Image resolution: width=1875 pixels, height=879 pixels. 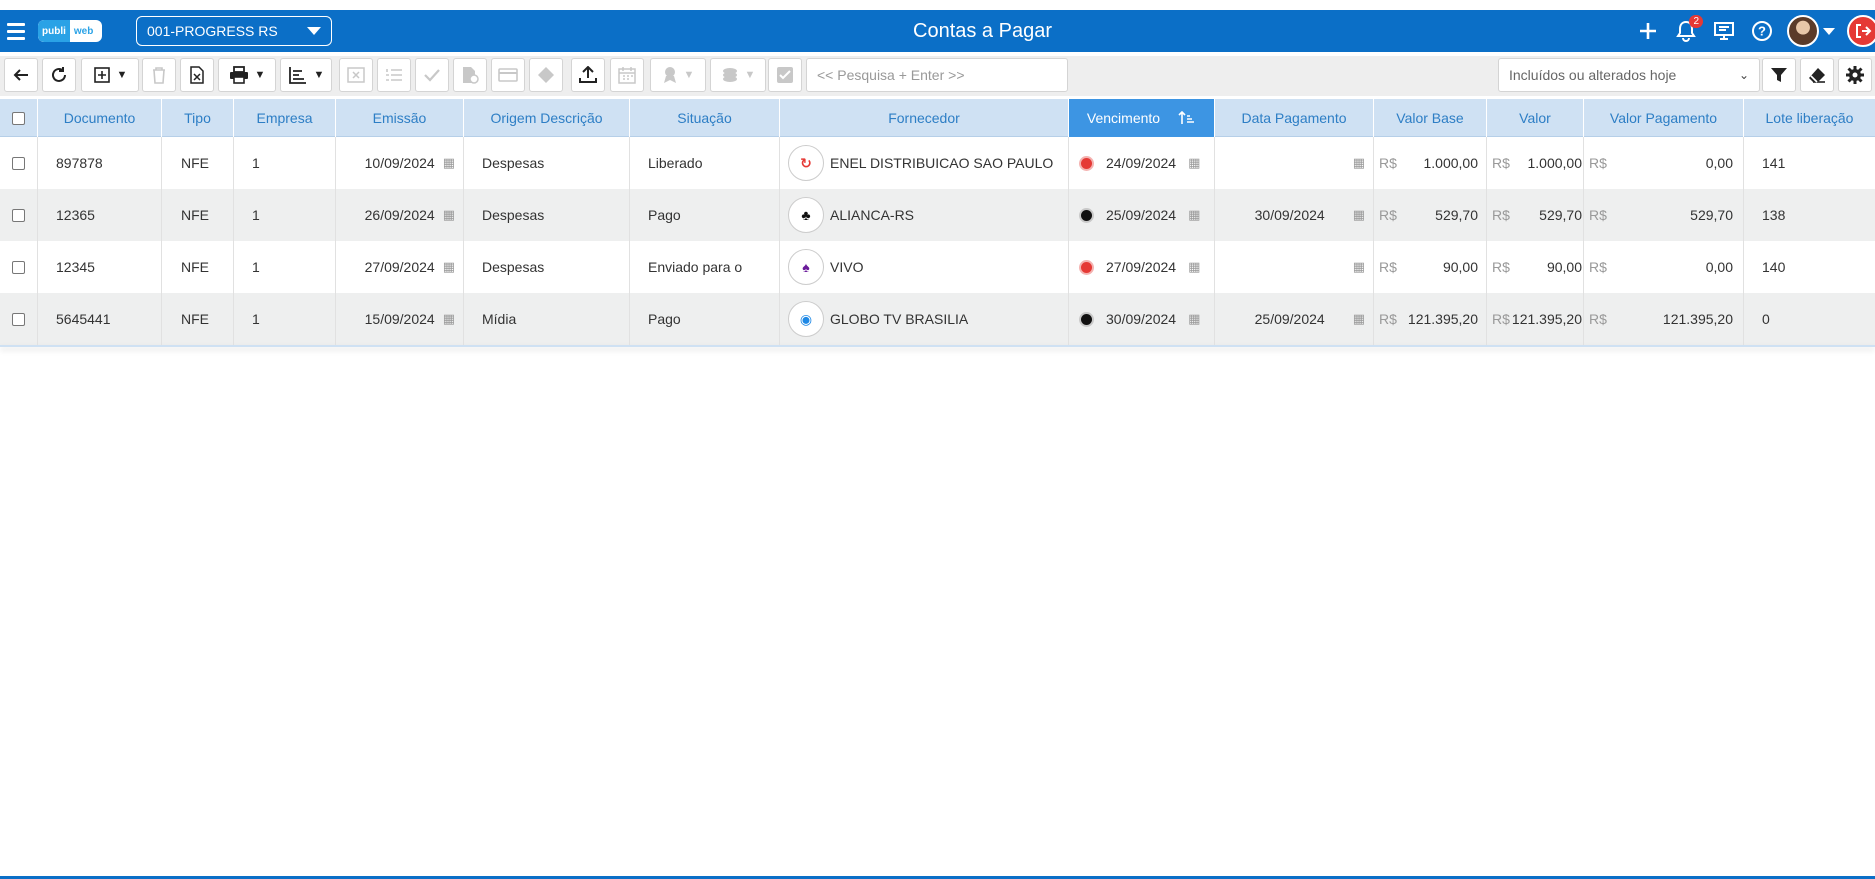 I want to click on document-plus-icon, so click(x=471, y=75).